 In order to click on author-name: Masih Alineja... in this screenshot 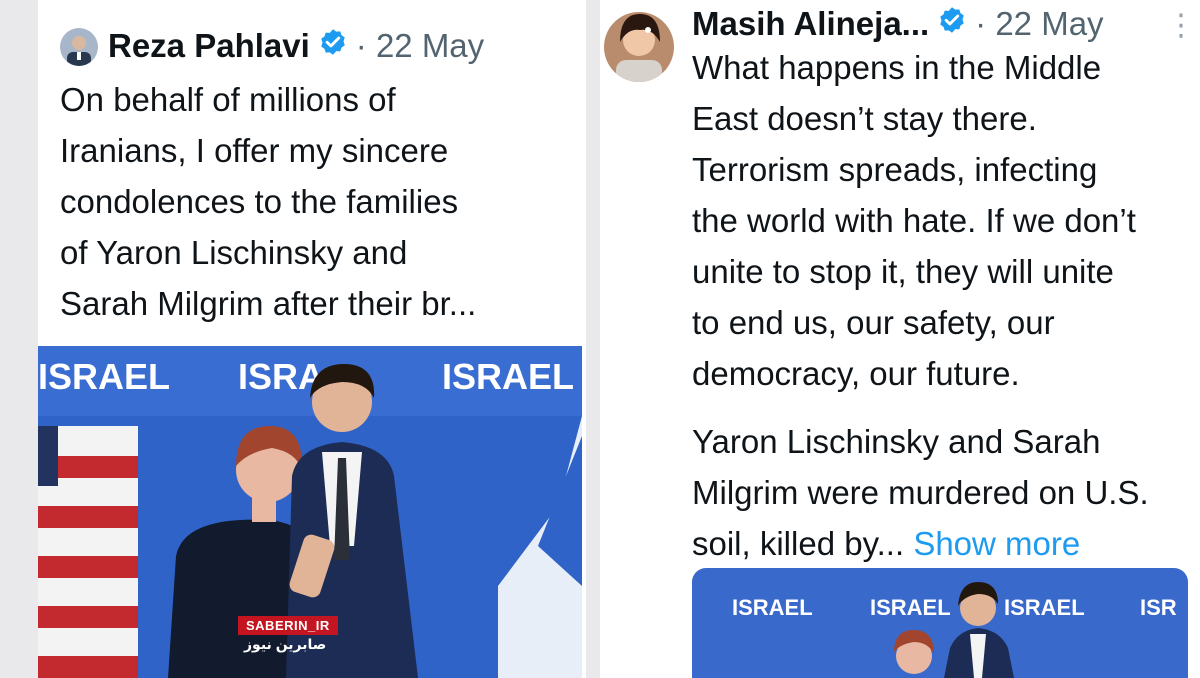, I will do `click(810, 24)`.